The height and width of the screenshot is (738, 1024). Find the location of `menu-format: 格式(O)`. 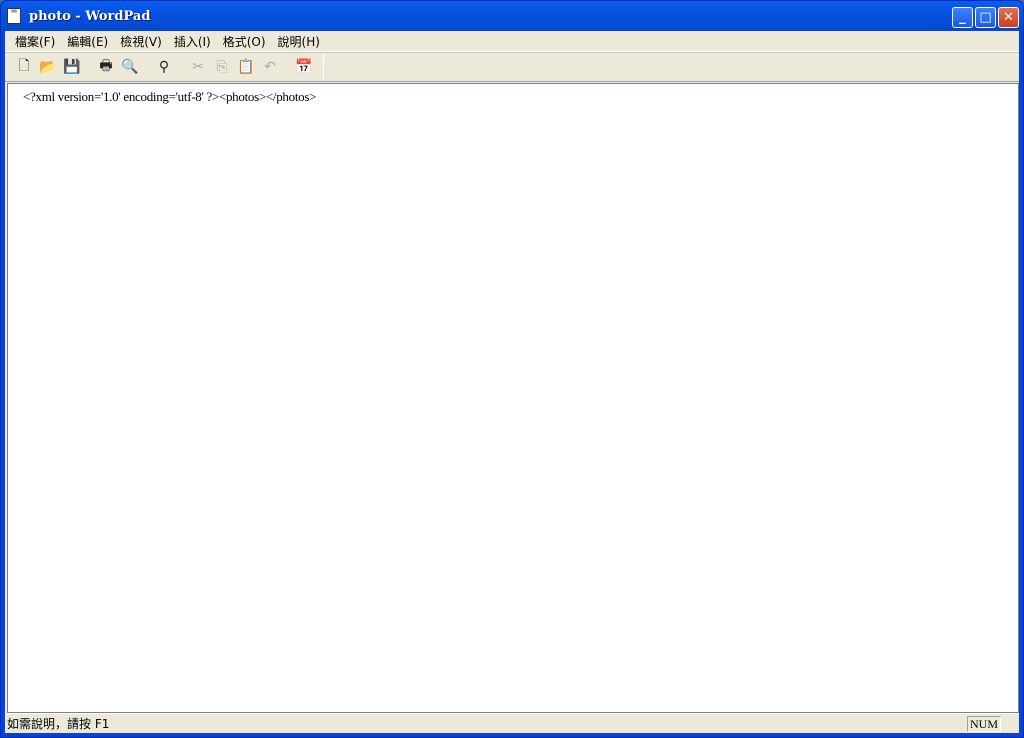

menu-format: 格式(O) is located at coordinates (244, 41).